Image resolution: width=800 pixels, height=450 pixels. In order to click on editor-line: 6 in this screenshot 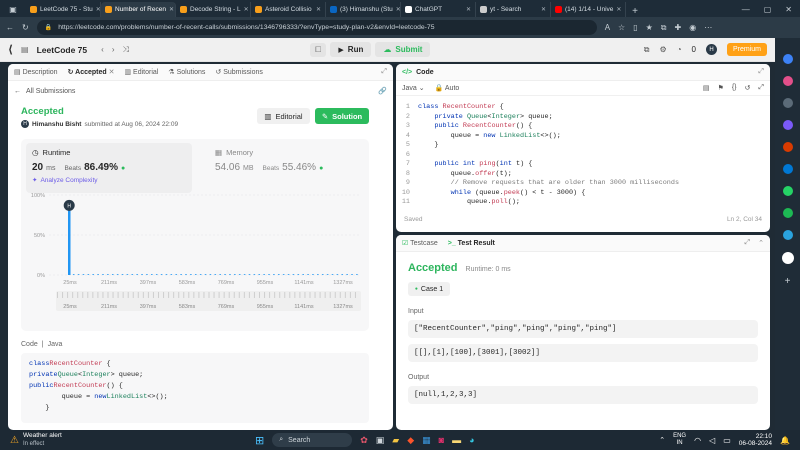, I will do `click(583, 156)`.